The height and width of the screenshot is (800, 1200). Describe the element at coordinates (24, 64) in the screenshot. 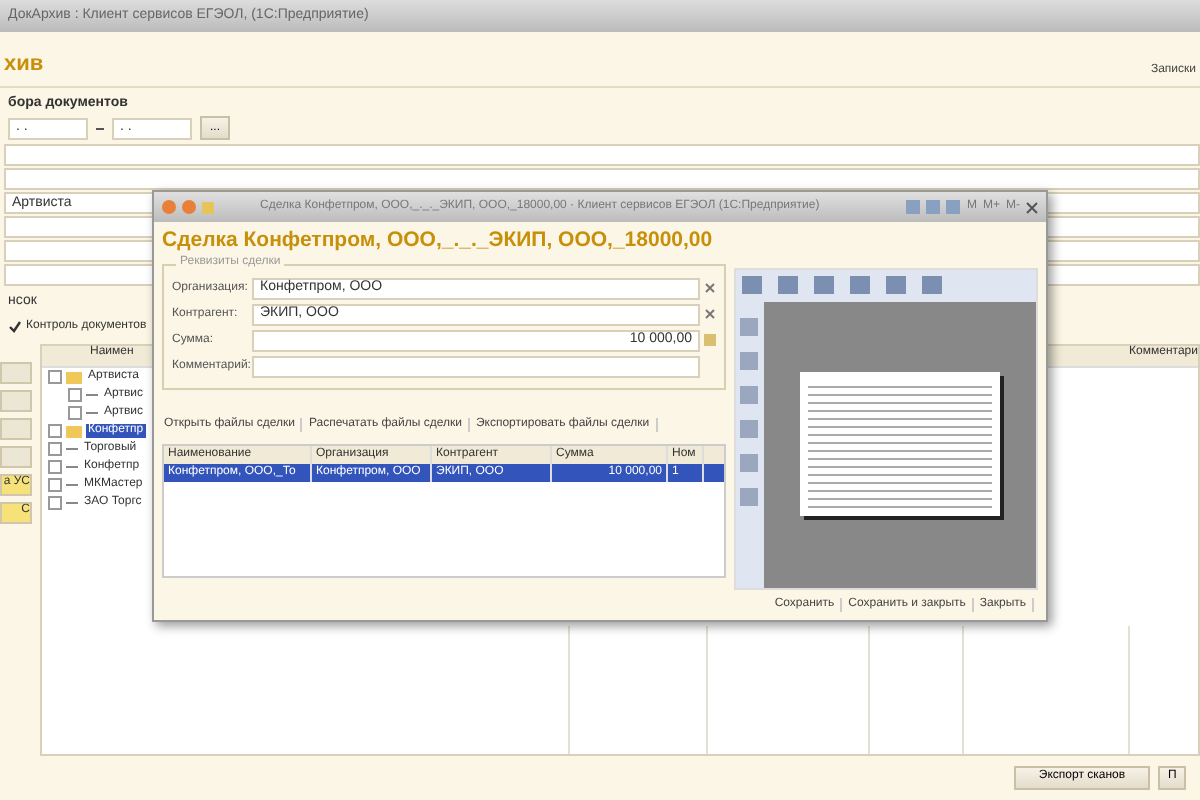

I see `page-heading: хив` at that location.